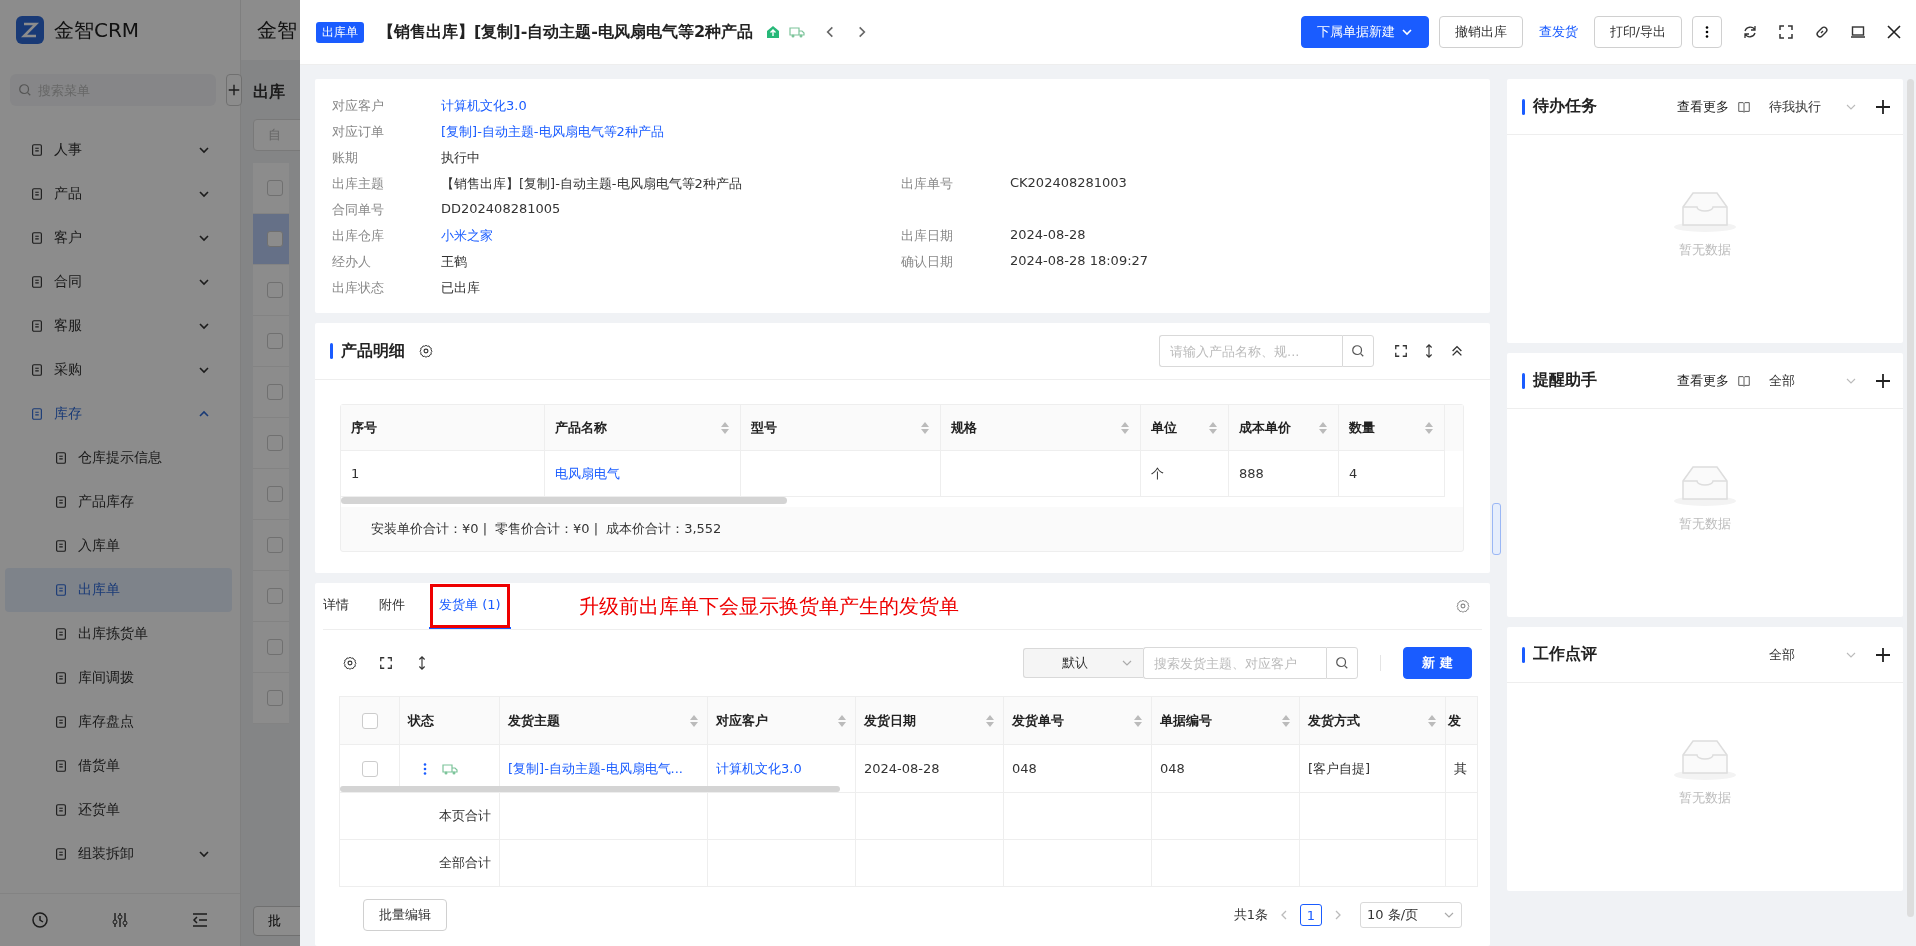  What do you see at coordinates (369, 768) in the screenshot?
I see `row-checkbox` at bounding box center [369, 768].